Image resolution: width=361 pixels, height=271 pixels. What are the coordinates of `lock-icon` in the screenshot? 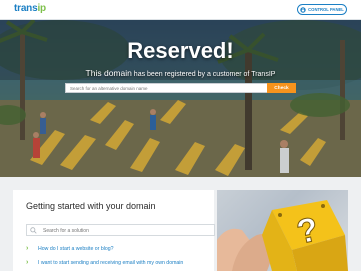 It's located at (303, 9).